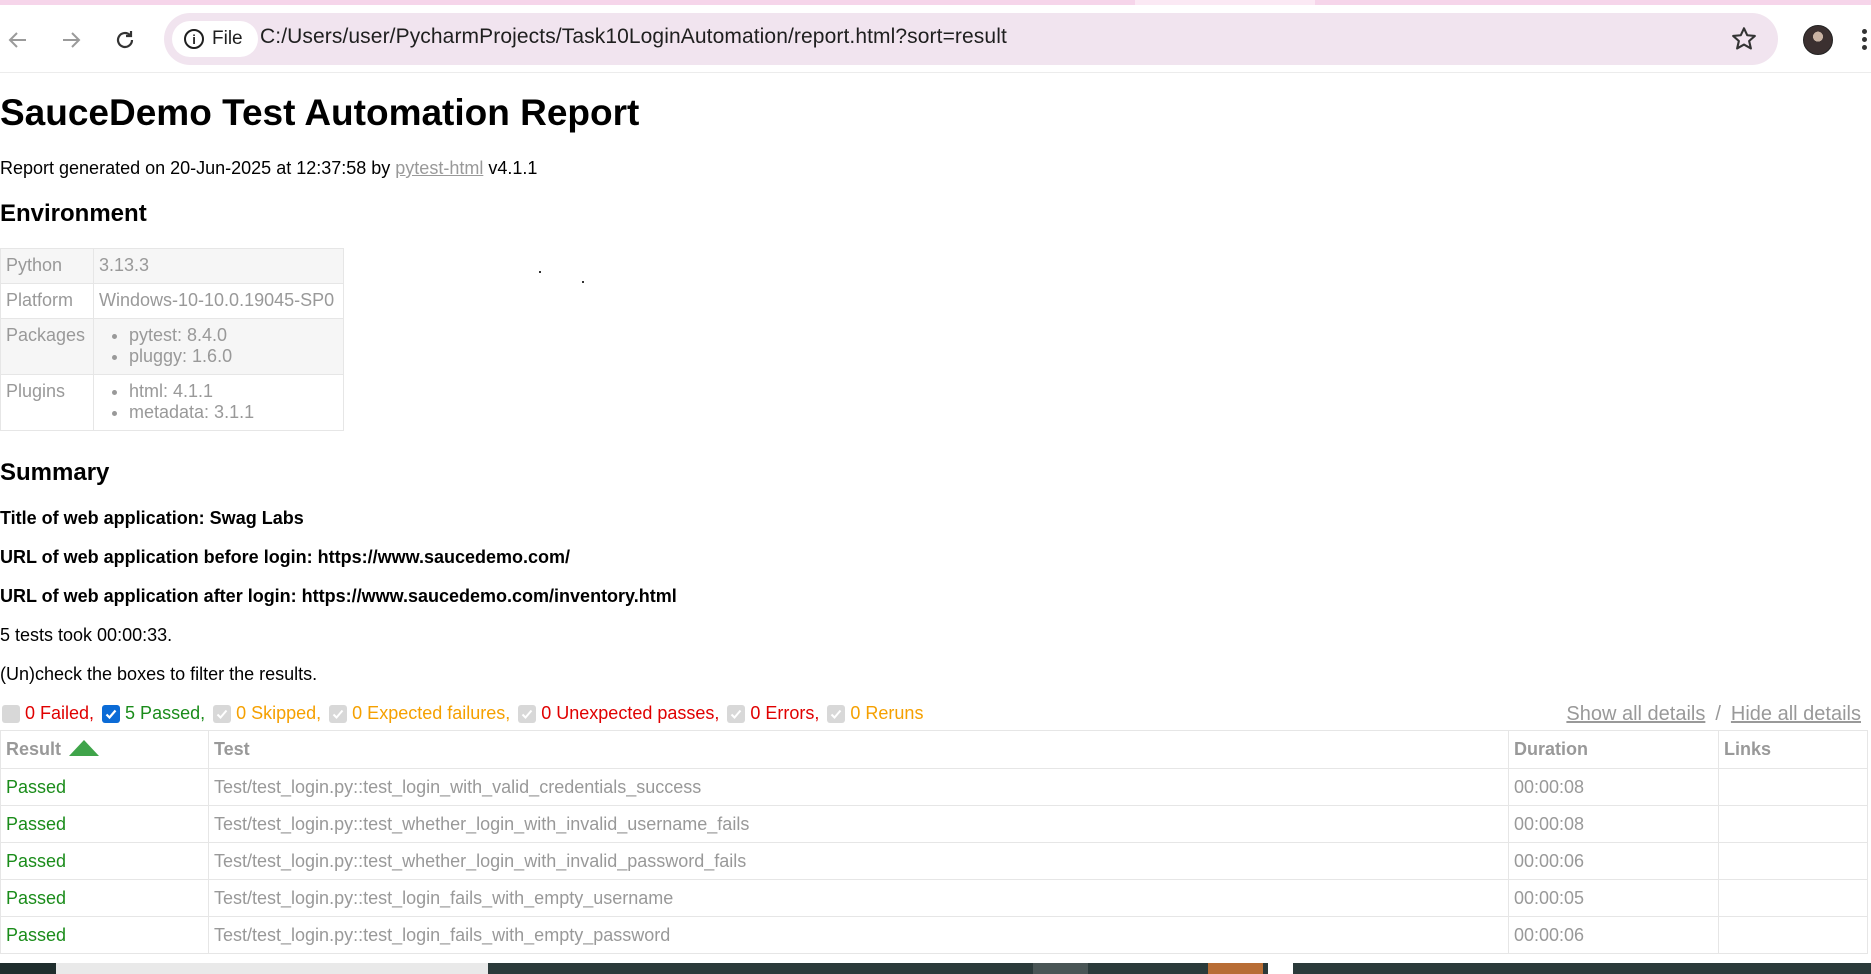  I want to click on filter-passed: 5 Passed,, so click(152, 713).